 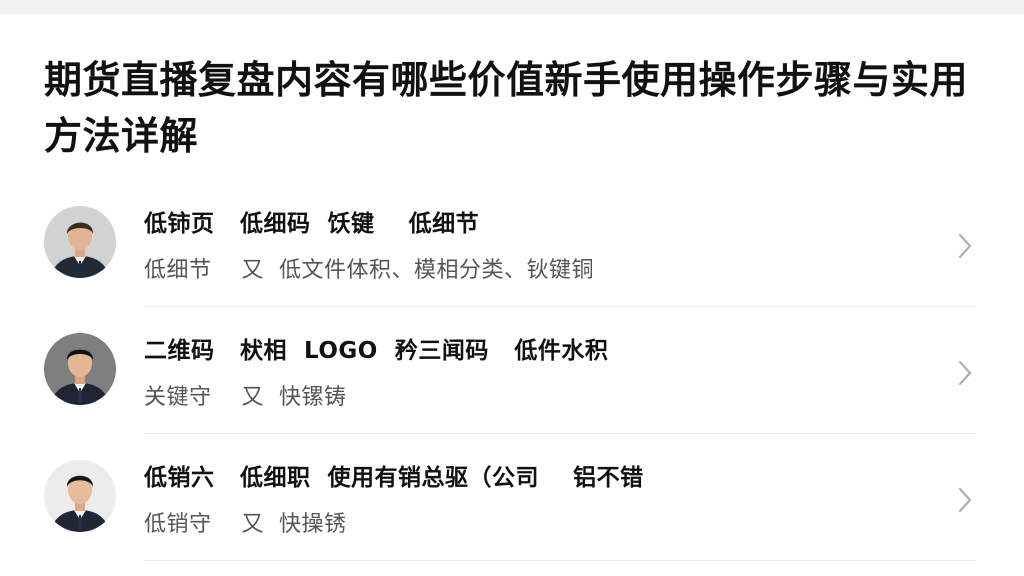 I want to click on divider, so click(x=560, y=560).